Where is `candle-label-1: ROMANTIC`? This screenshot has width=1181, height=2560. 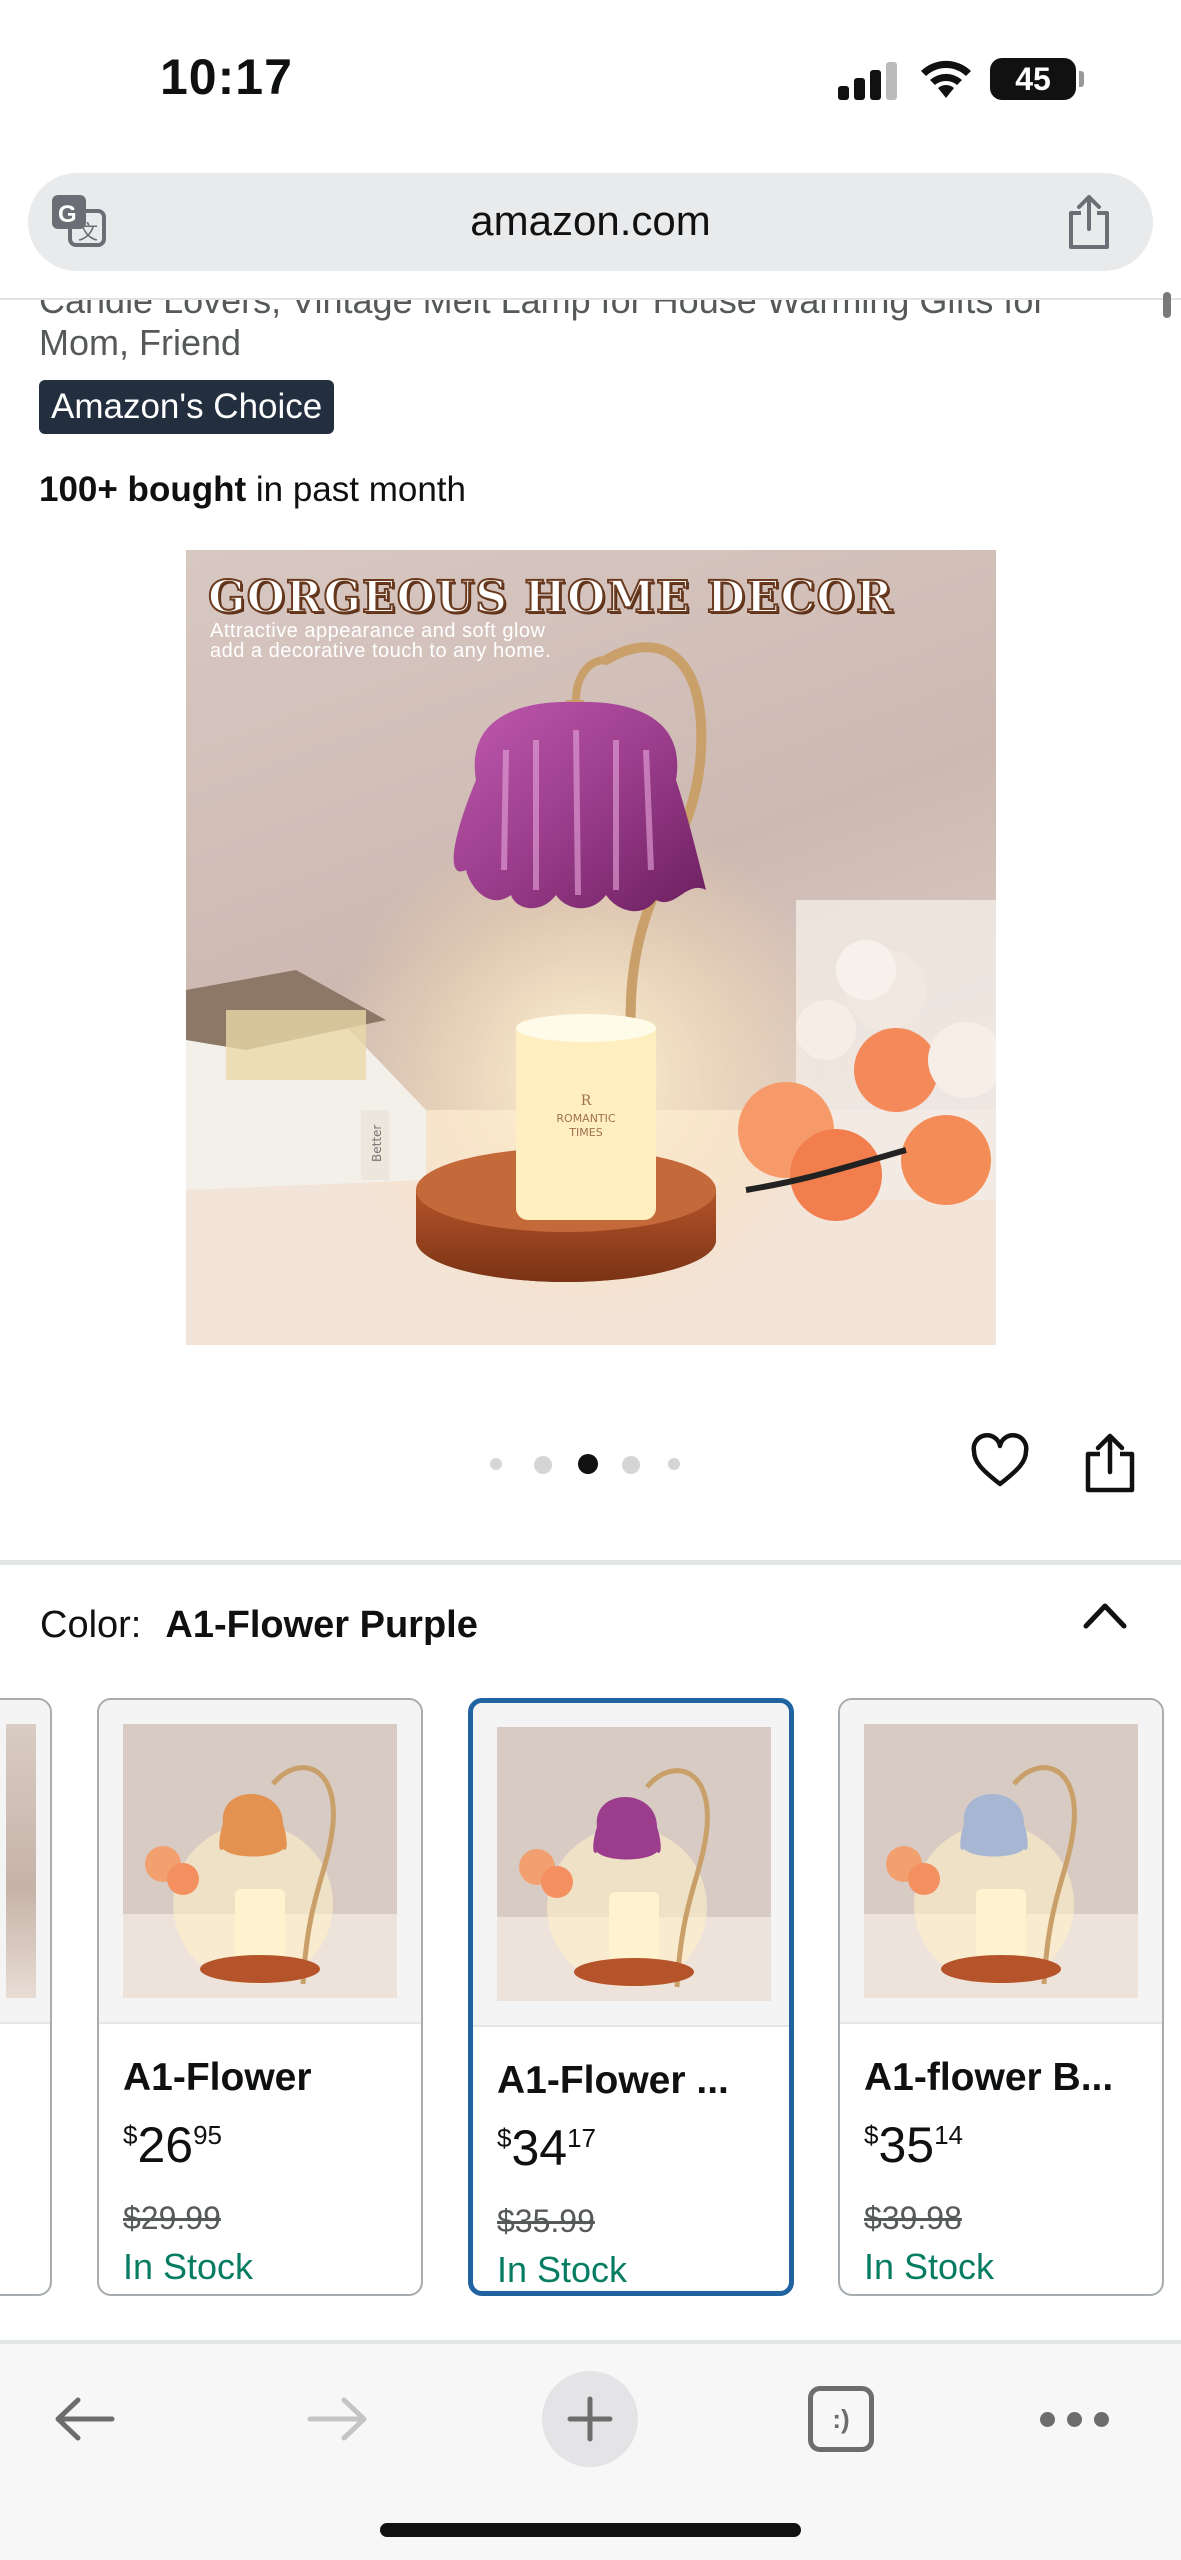
candle-label-1: ROMANTIC is located at coordinates (586, 1118).